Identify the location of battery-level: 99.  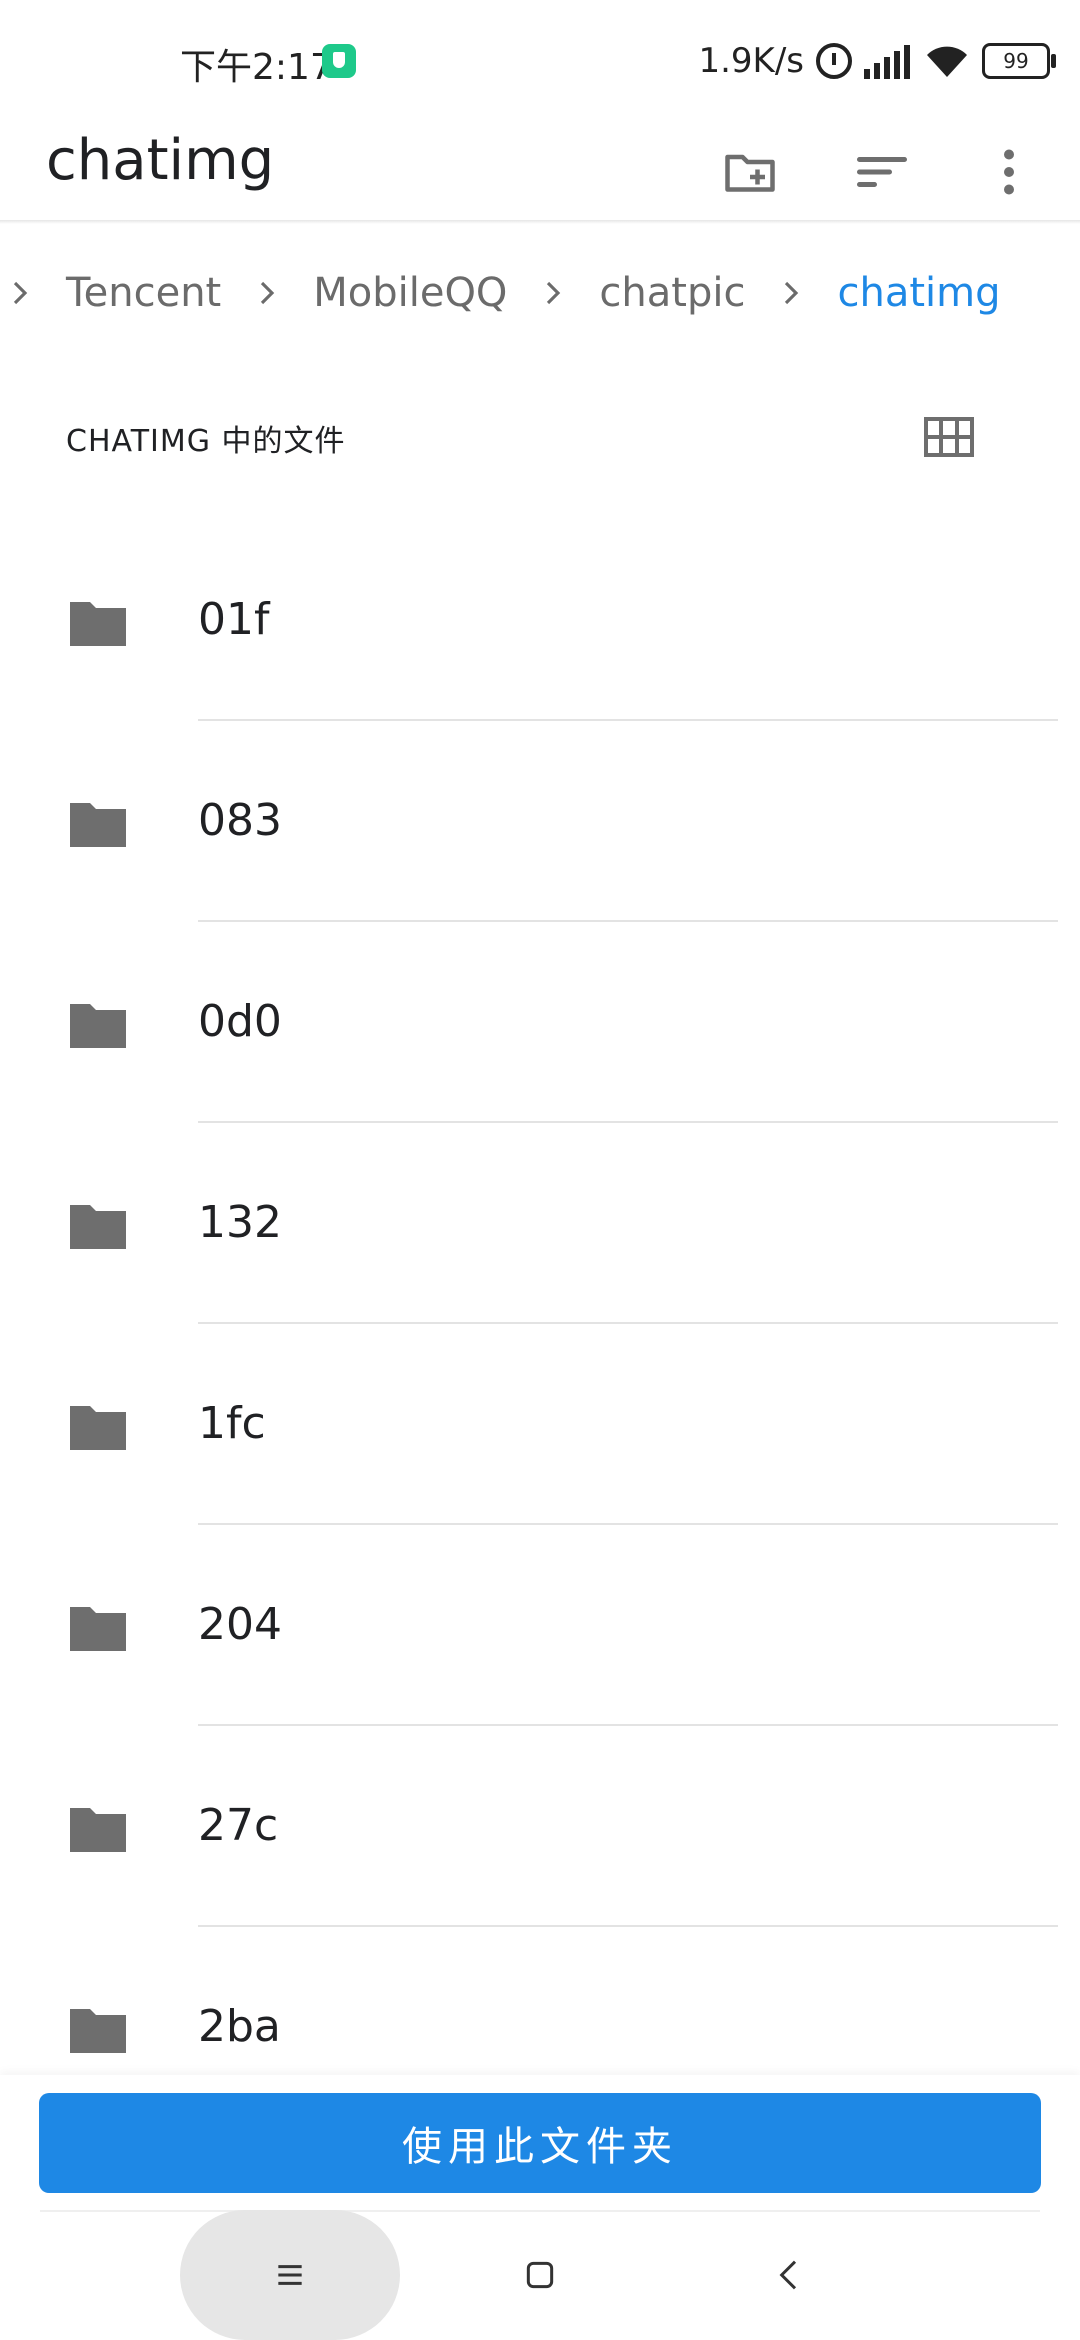
(1016, 61).